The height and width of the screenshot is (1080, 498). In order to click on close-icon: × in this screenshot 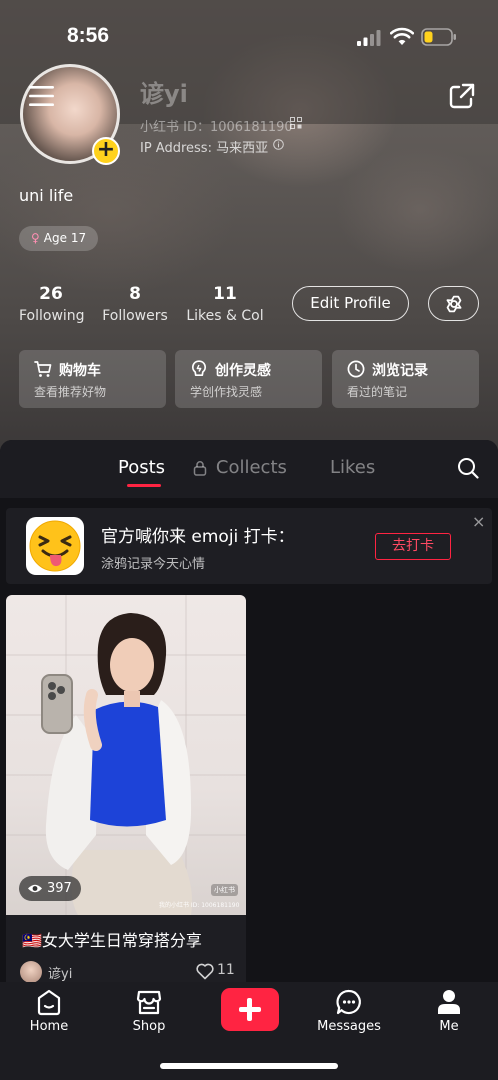, I will do `click(478, 521)`.